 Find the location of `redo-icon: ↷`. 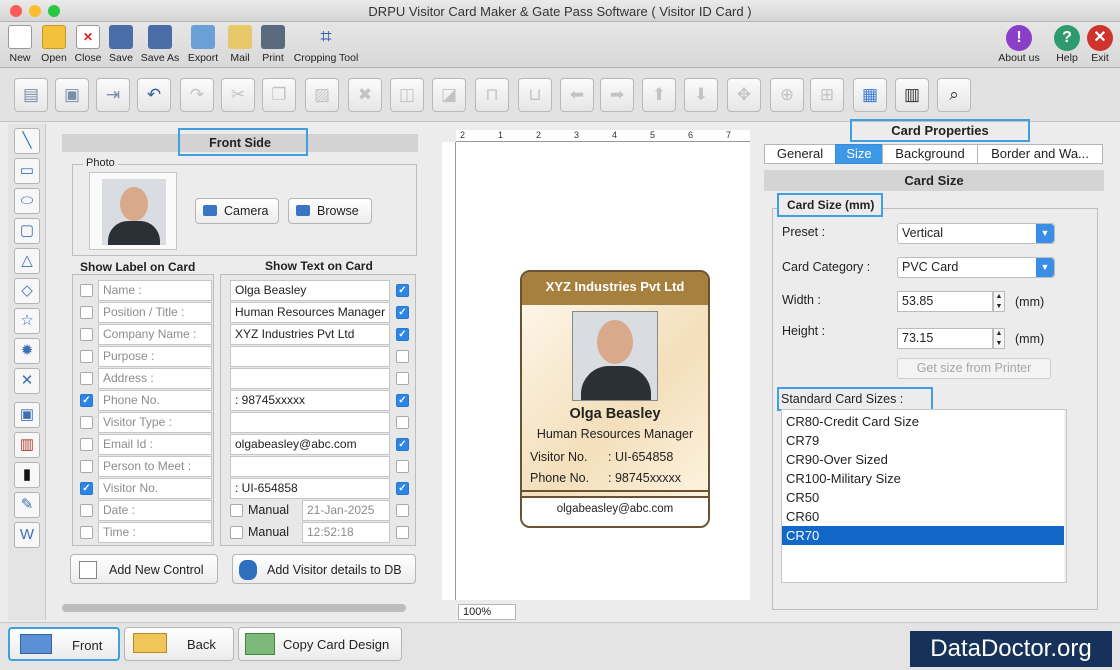

redo-icon: ↷ is located at coordinates (197, 95).